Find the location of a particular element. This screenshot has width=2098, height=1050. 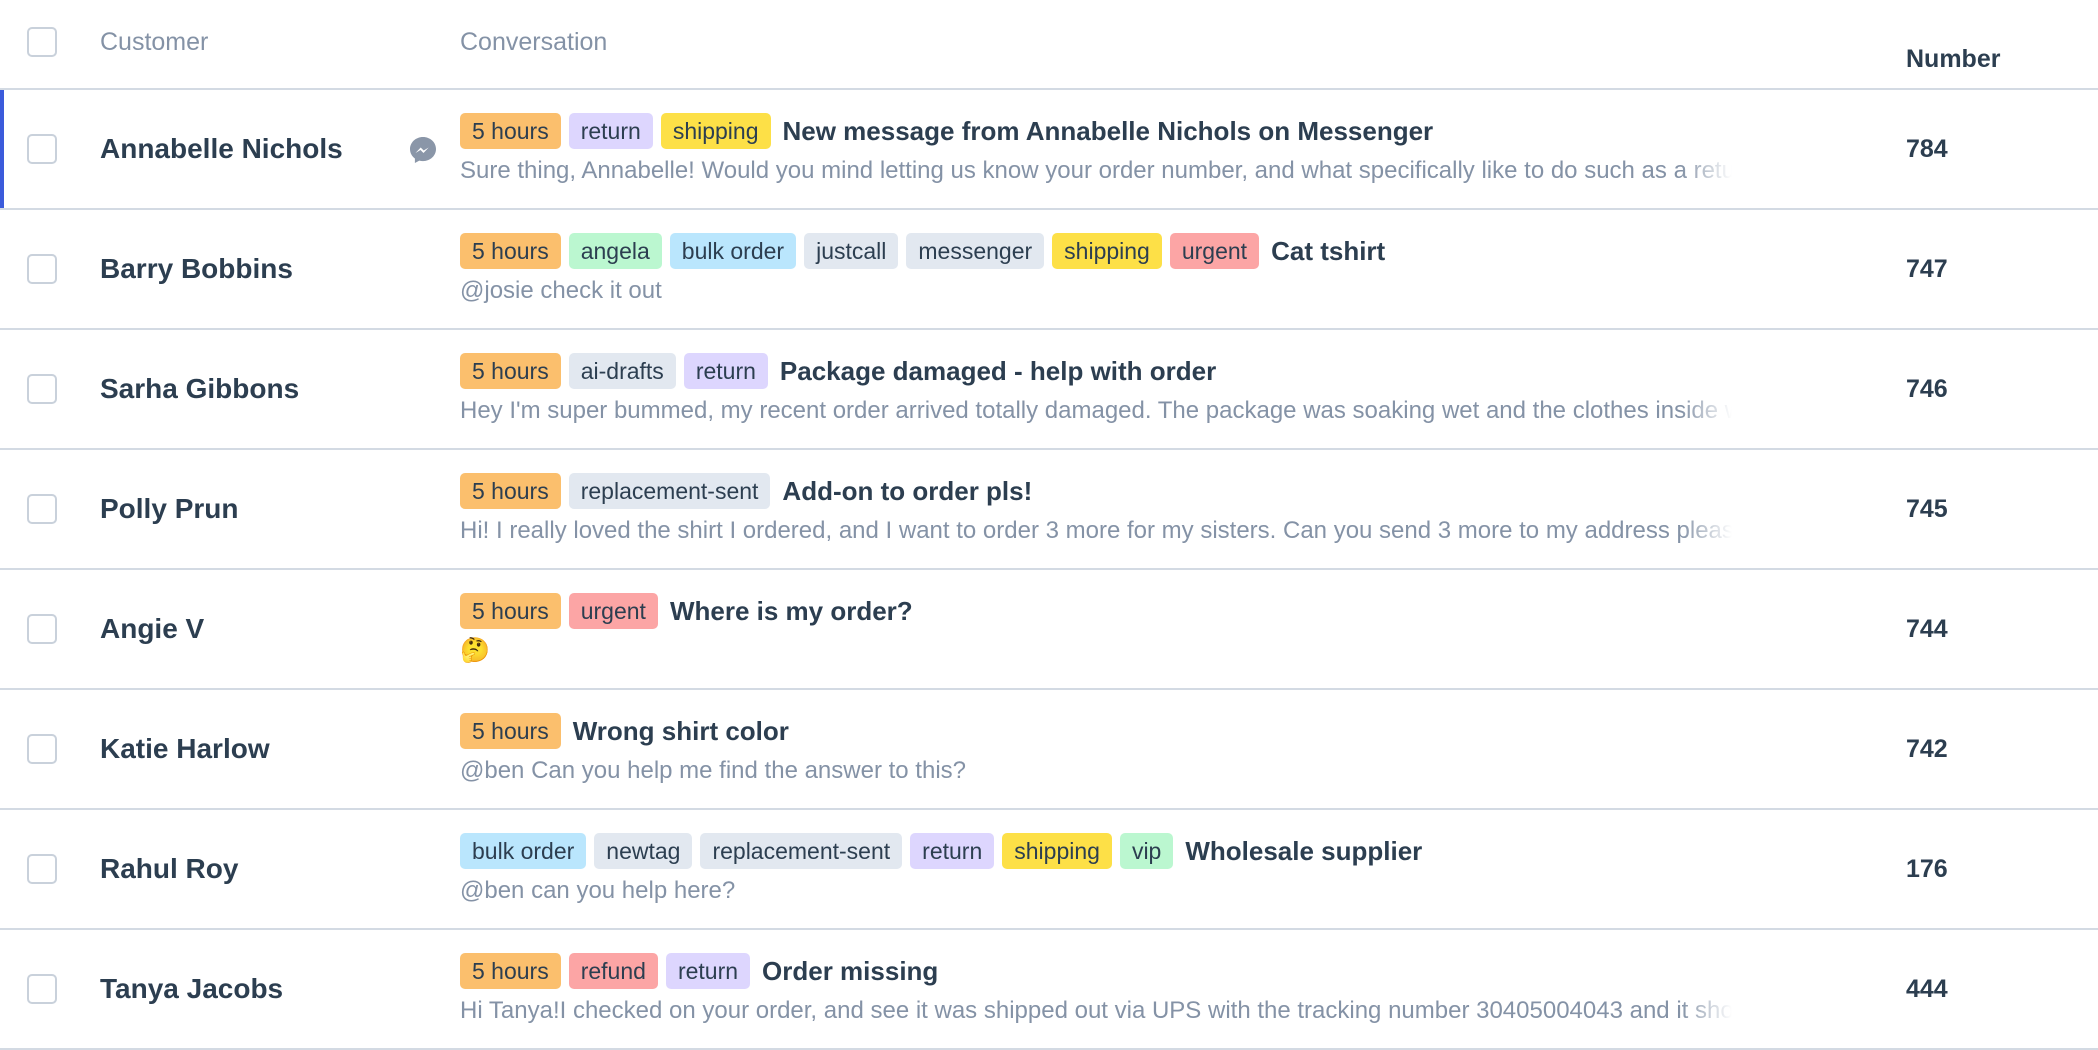

table-header: Customer Conversation Number is located at coordinates (1049, 45).